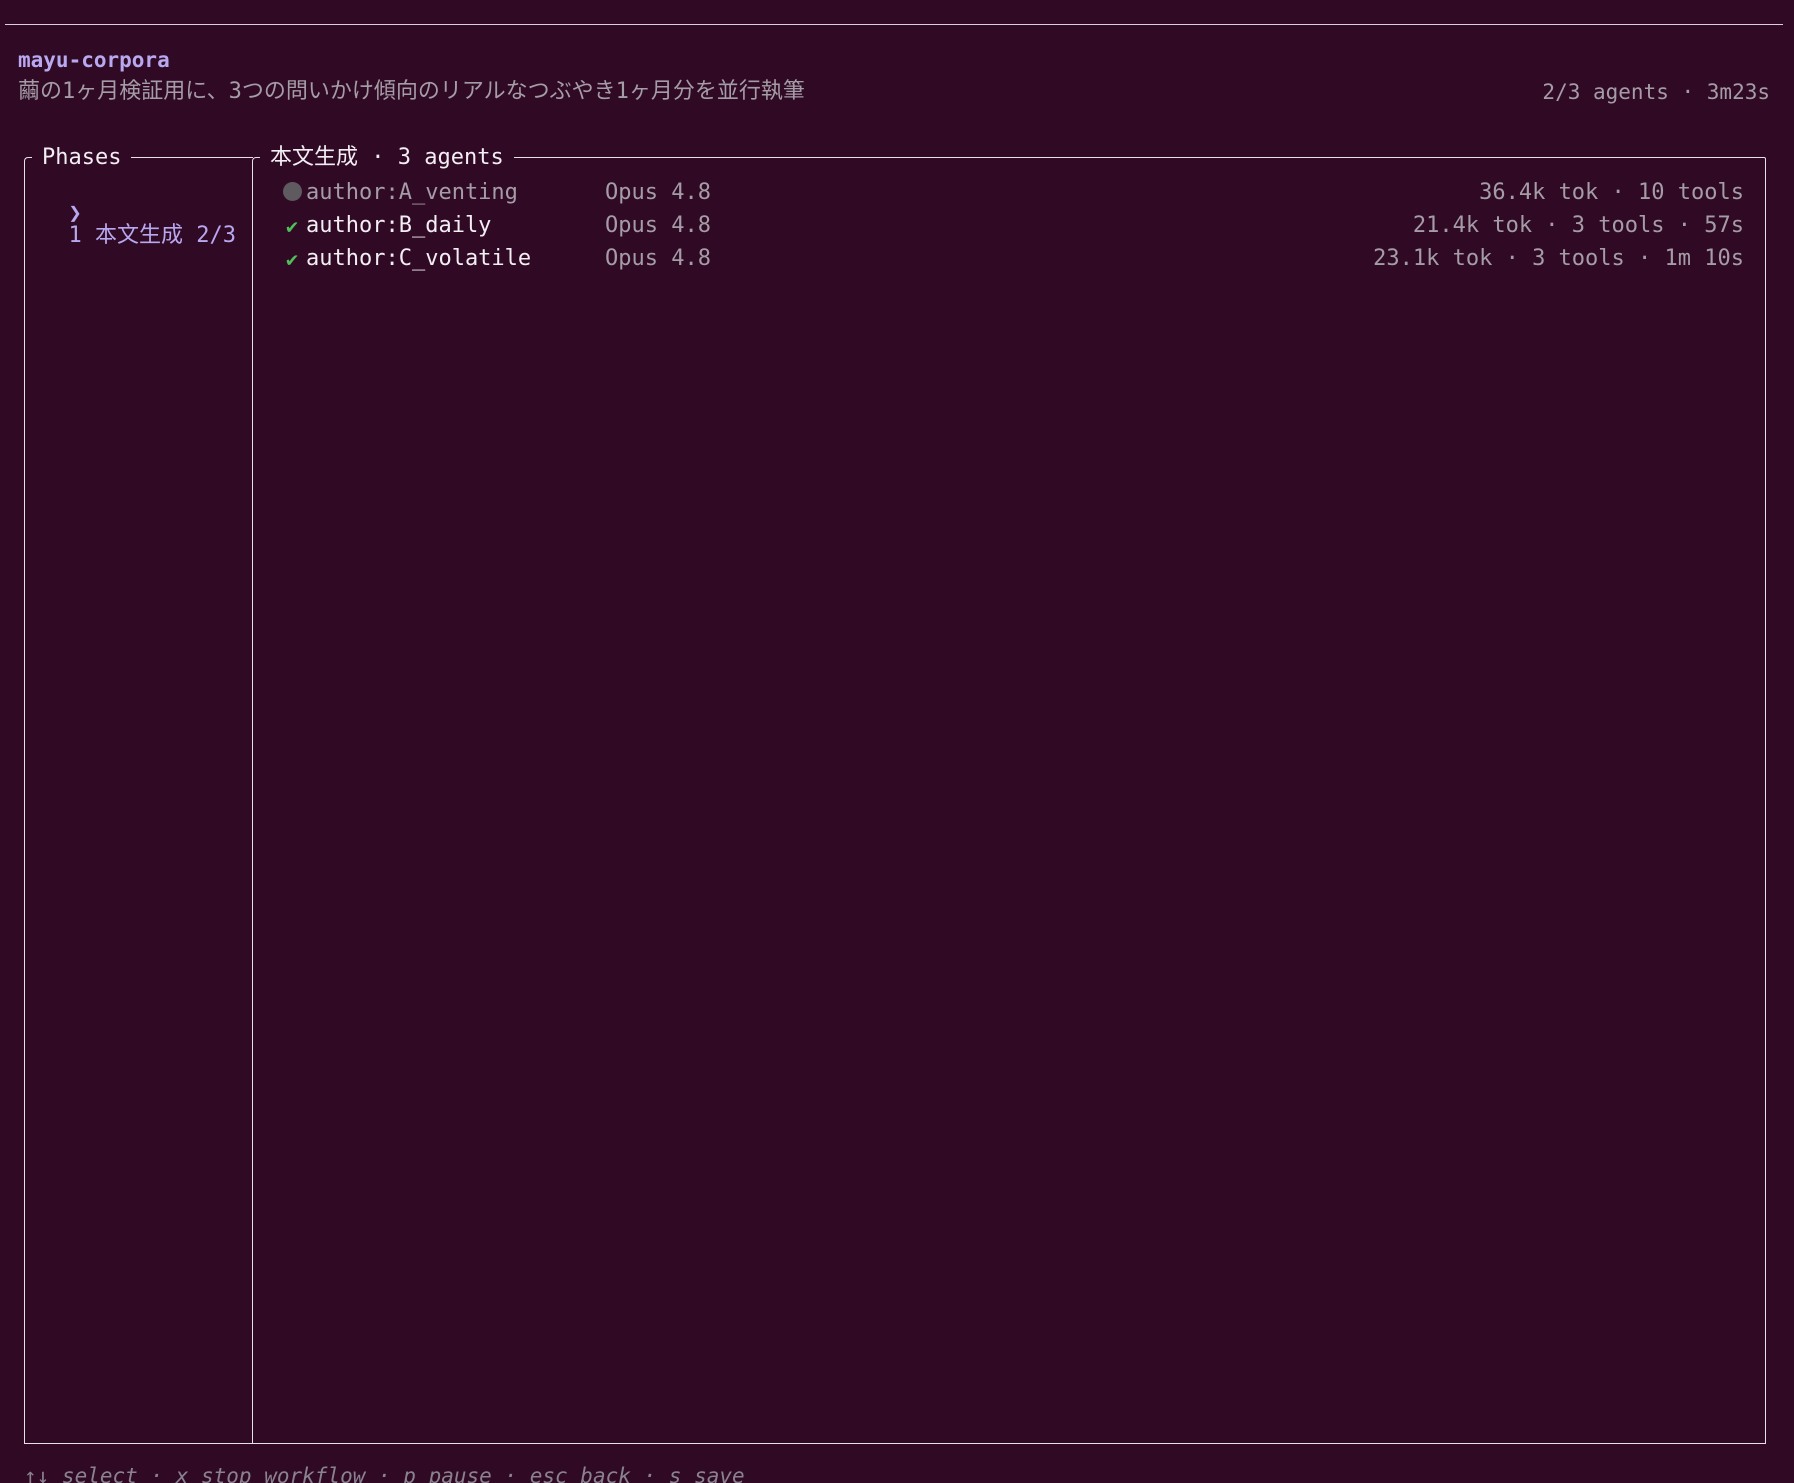 The height and width of the screenshot is (1483, 1794). Describe the element at coordinates (152, 235) in the screenshot. I see `phase-label: 1 本文生成 2/3` at that location.